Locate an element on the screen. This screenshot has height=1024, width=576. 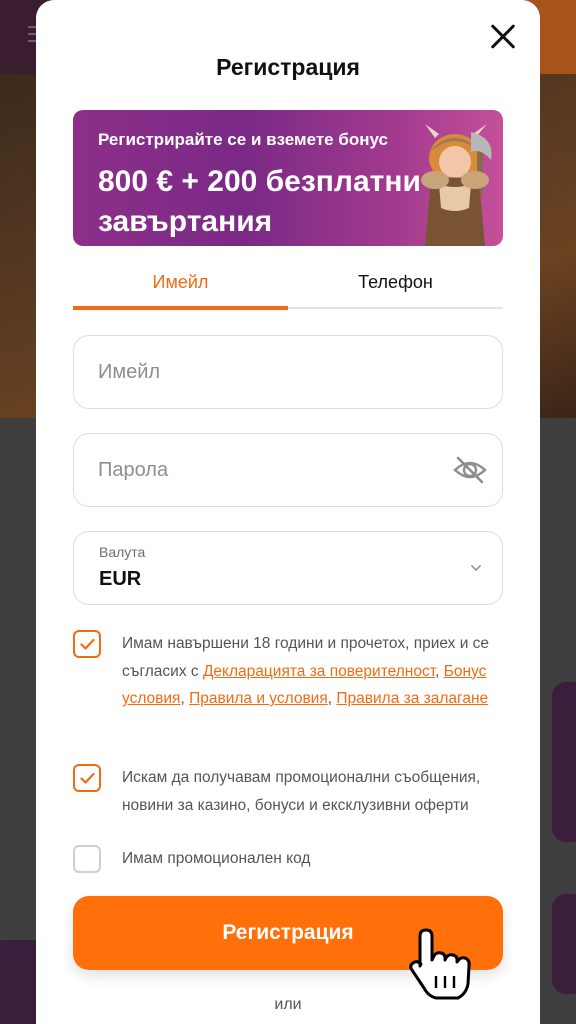
close-icon is located at coordinates (503, 37).